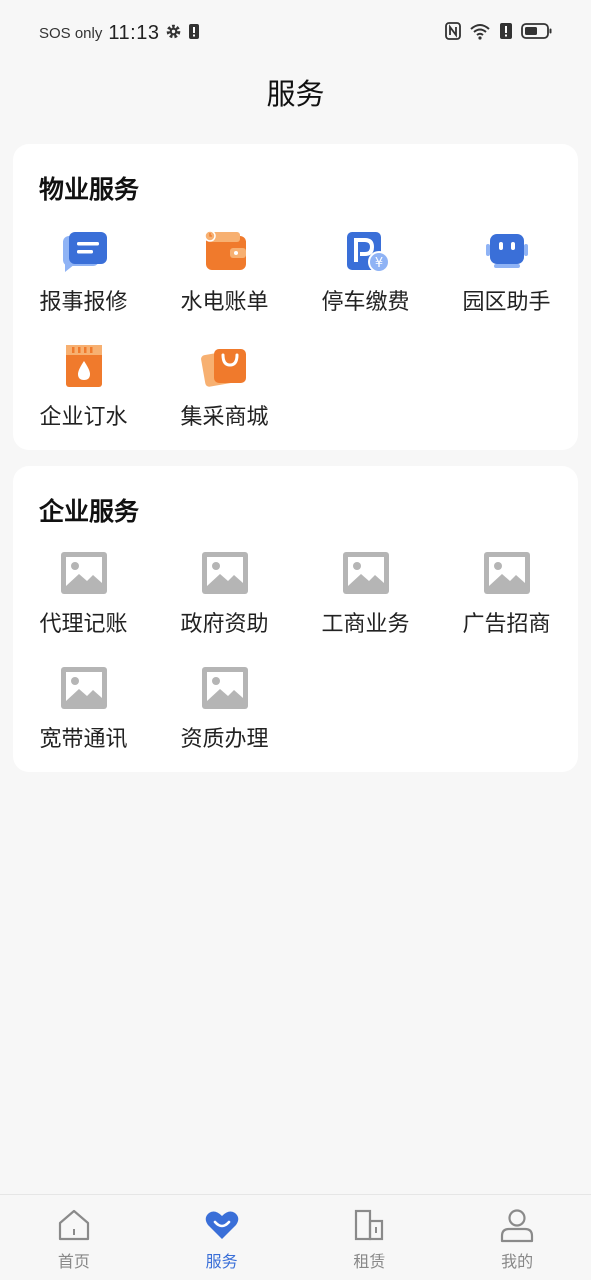 The image size is (591, 1280). What do you see at coordinates (224, 624) in the screenshot?
I see `service-item-label: 政府资助` at bounding box center [224, 624].